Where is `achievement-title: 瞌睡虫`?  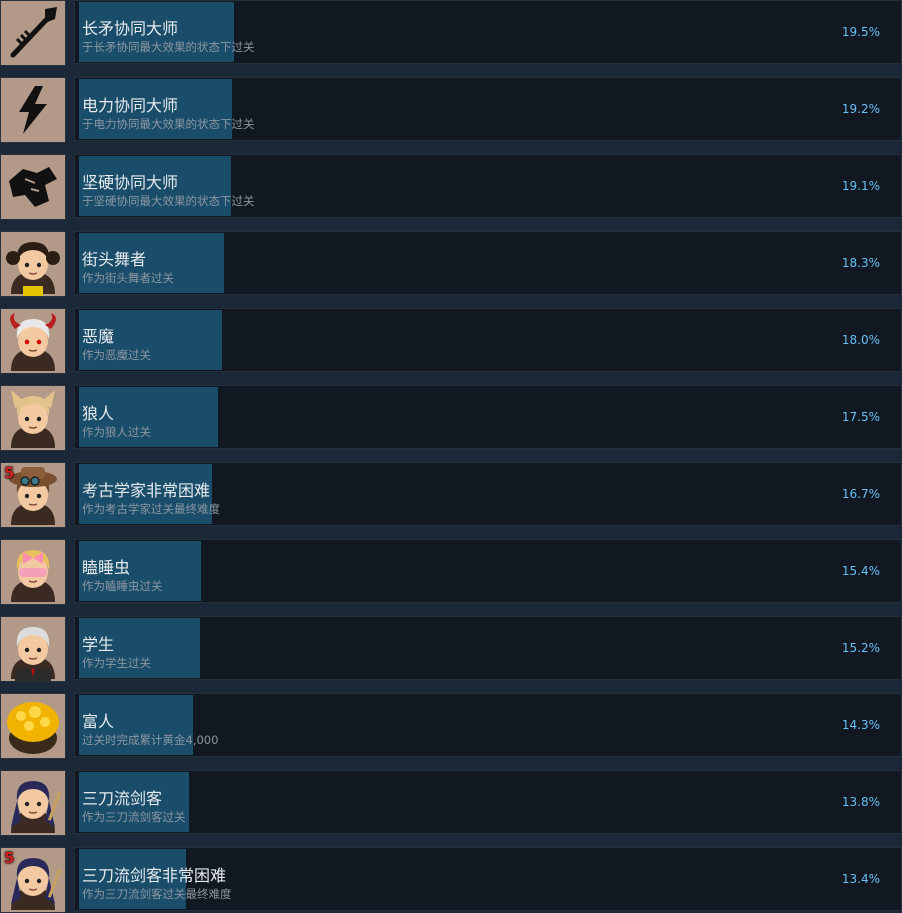
achievement-title: 瞌睡虫 is located at coordinates (106, 567).